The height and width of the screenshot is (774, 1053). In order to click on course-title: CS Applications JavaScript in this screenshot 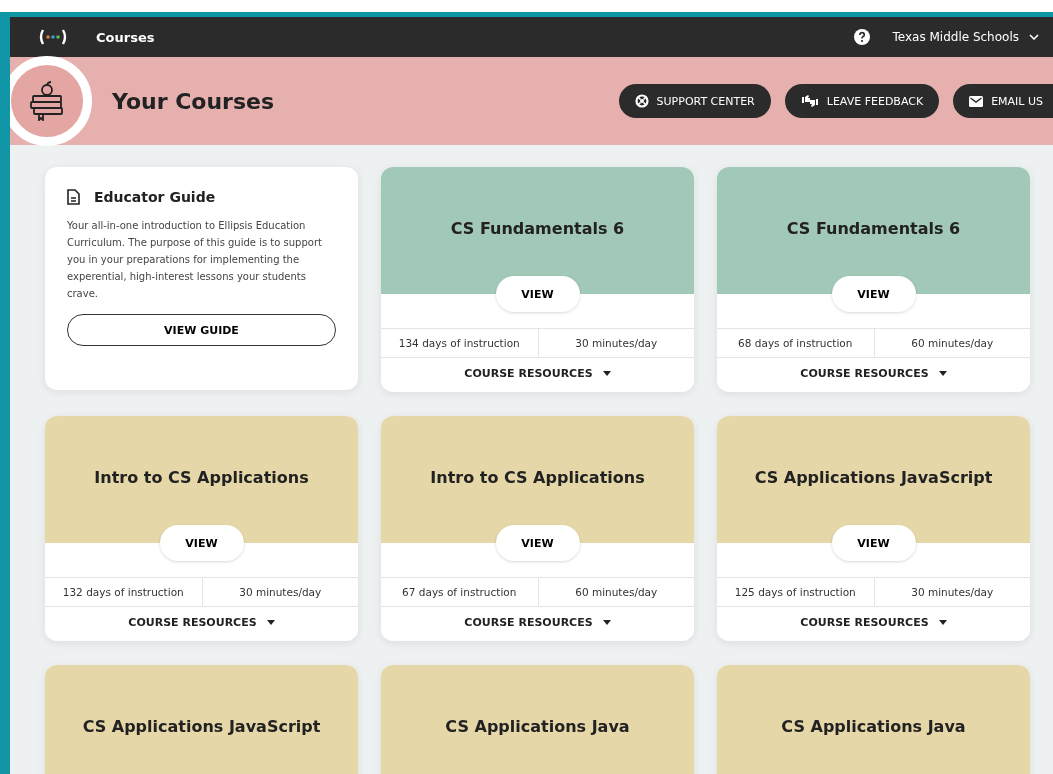, I will do `click(201, 727)`.